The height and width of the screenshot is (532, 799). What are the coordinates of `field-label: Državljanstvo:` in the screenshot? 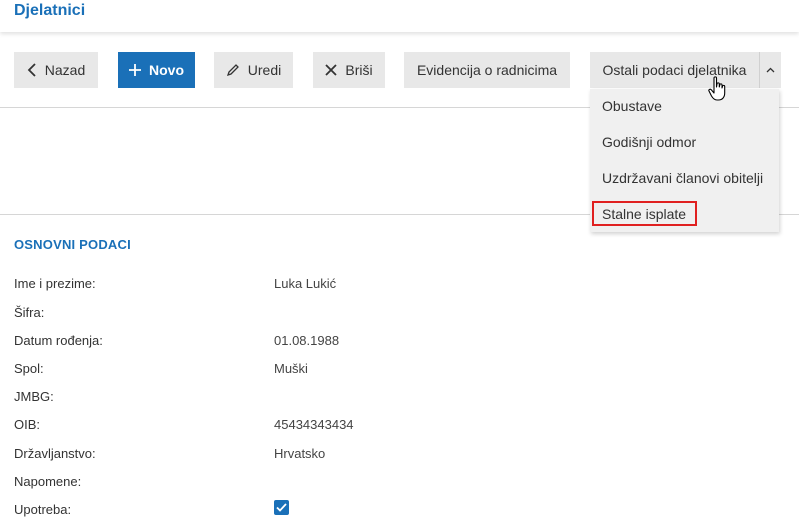 It's located at (55, 453).